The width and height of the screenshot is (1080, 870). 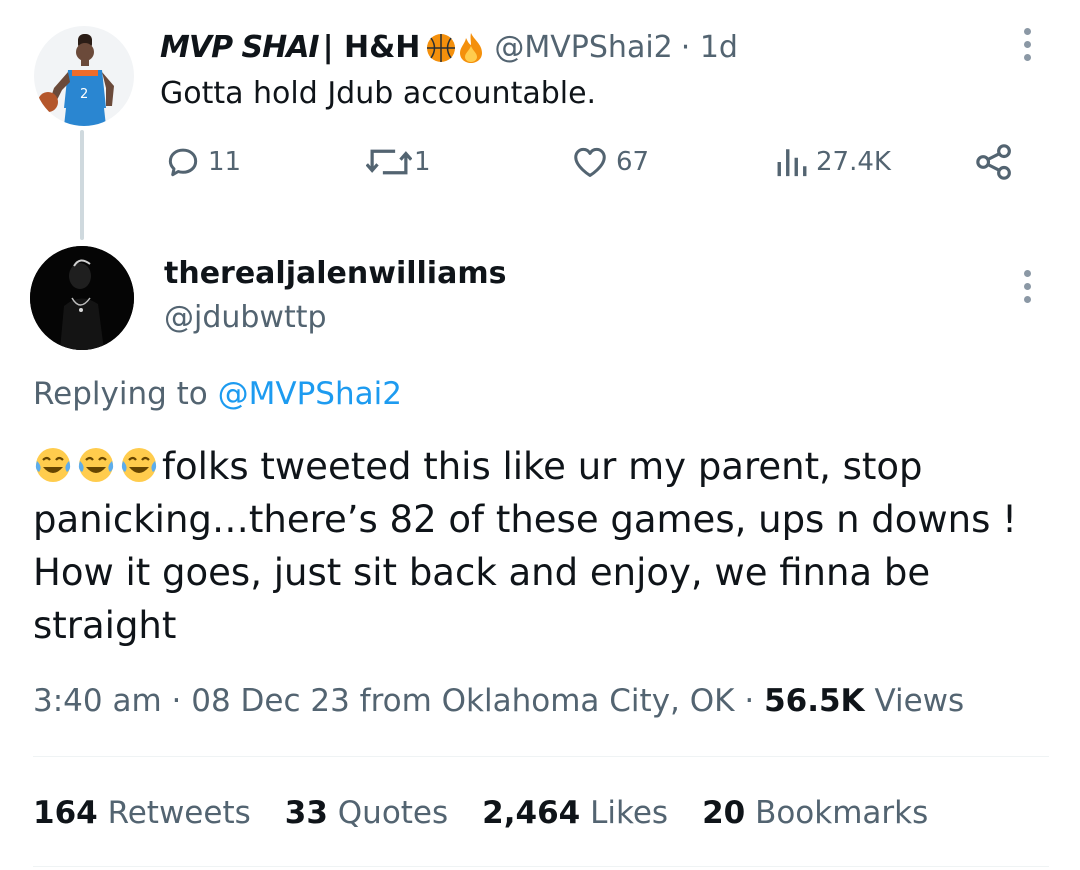 What do you see at coordinates (629, 813) in the screenshot?
I see `likes-stat-label: Likes` at bounding box center [629, 813].